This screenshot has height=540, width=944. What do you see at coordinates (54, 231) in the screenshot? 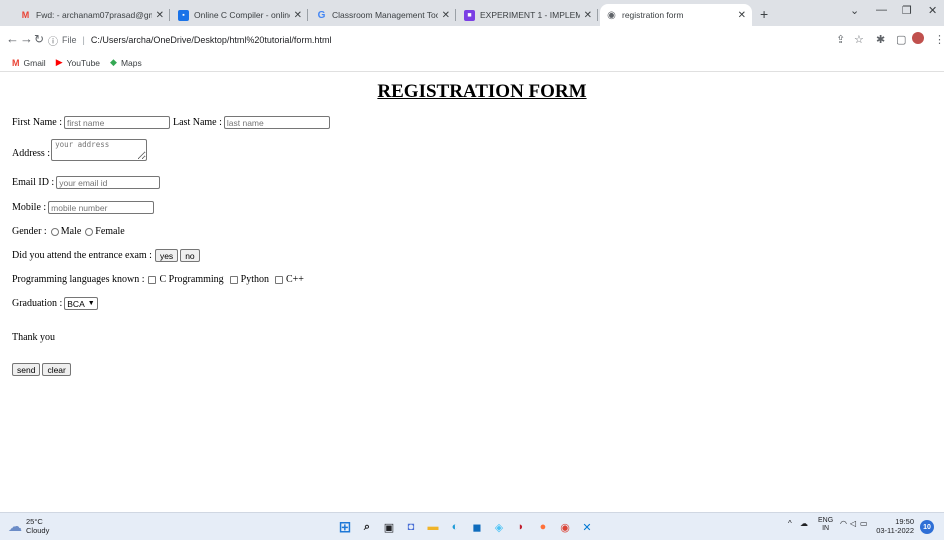
I see `gender-male-radio` at bounding box center [54, 231].